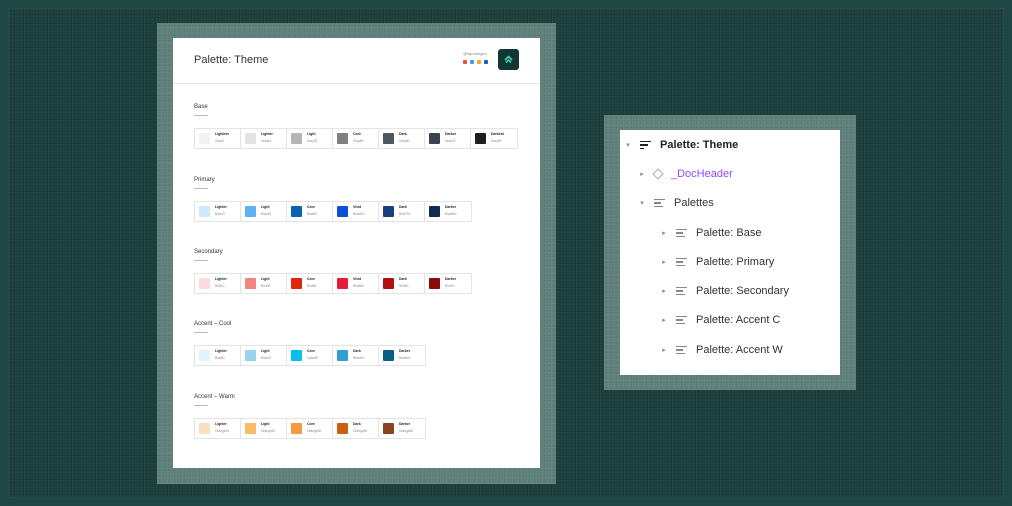 Image resolution: width=1012 pixels, height=506 pixels. What do you see at coordinates (218, 428) in the screenshot?
I see `color-swatch: Lighter Orange10` at bounding box center [218, 428].